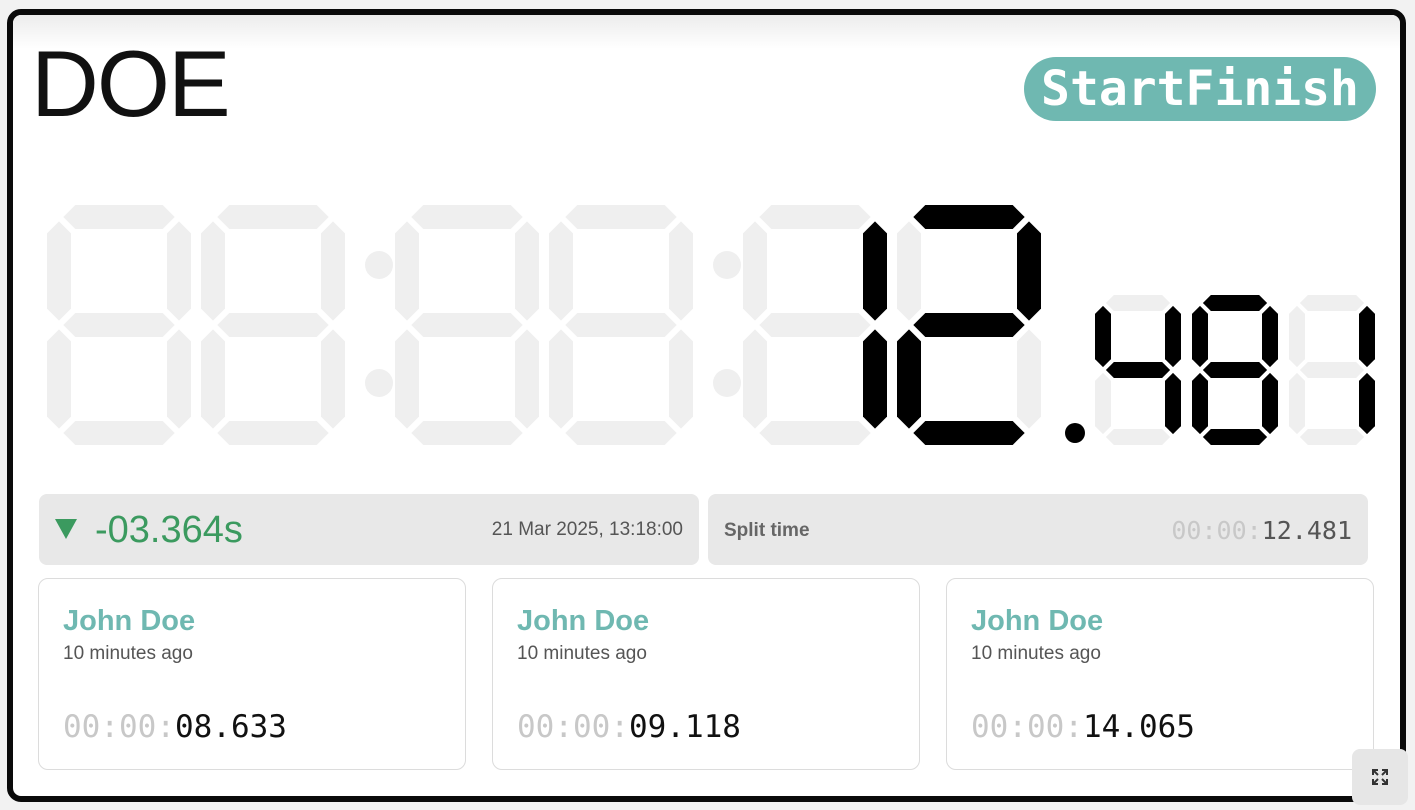 This screenshot has height=810, width=1415. I want to click on difference-panel: -03.364s 21 Mar 2025, 13:18:00, so click(369, 529).